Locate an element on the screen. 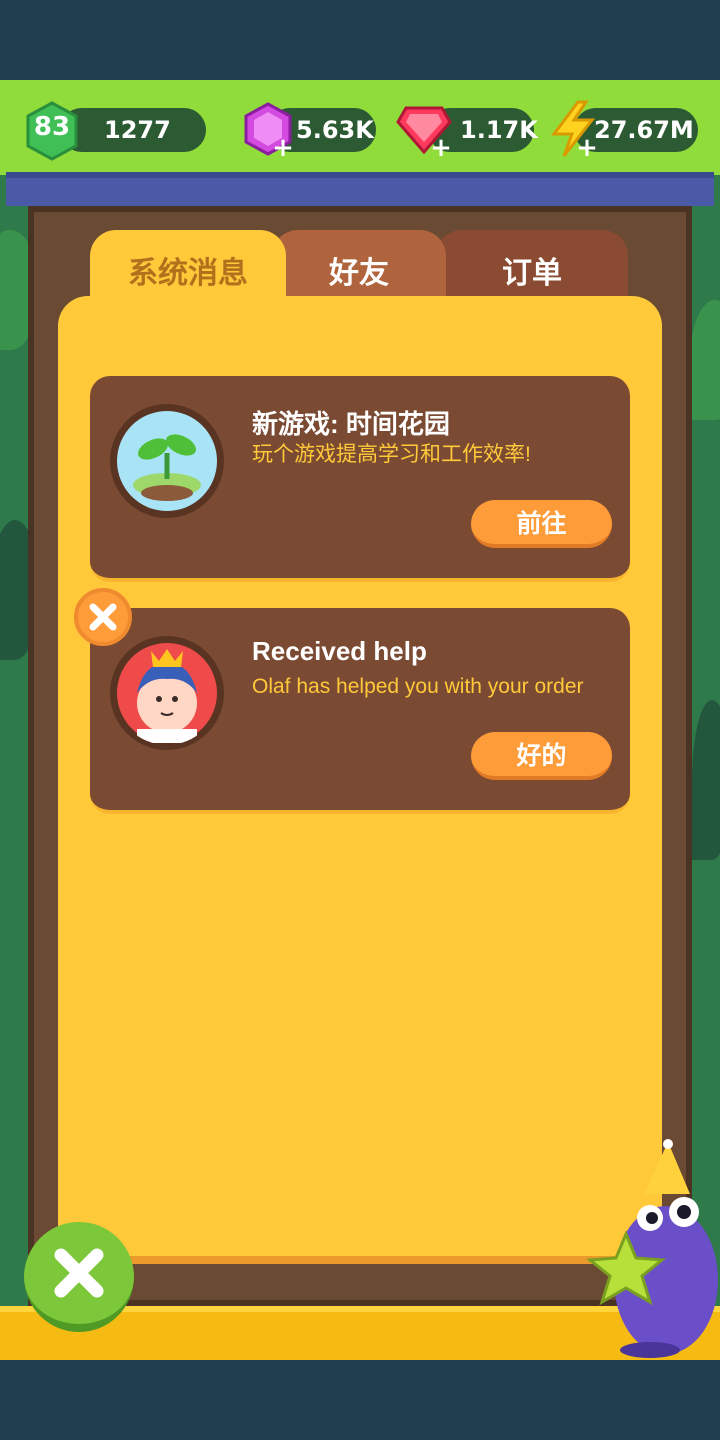 The image size is (720, 1440). add-red-gem-icon: + is located at coordinates (441, 148).